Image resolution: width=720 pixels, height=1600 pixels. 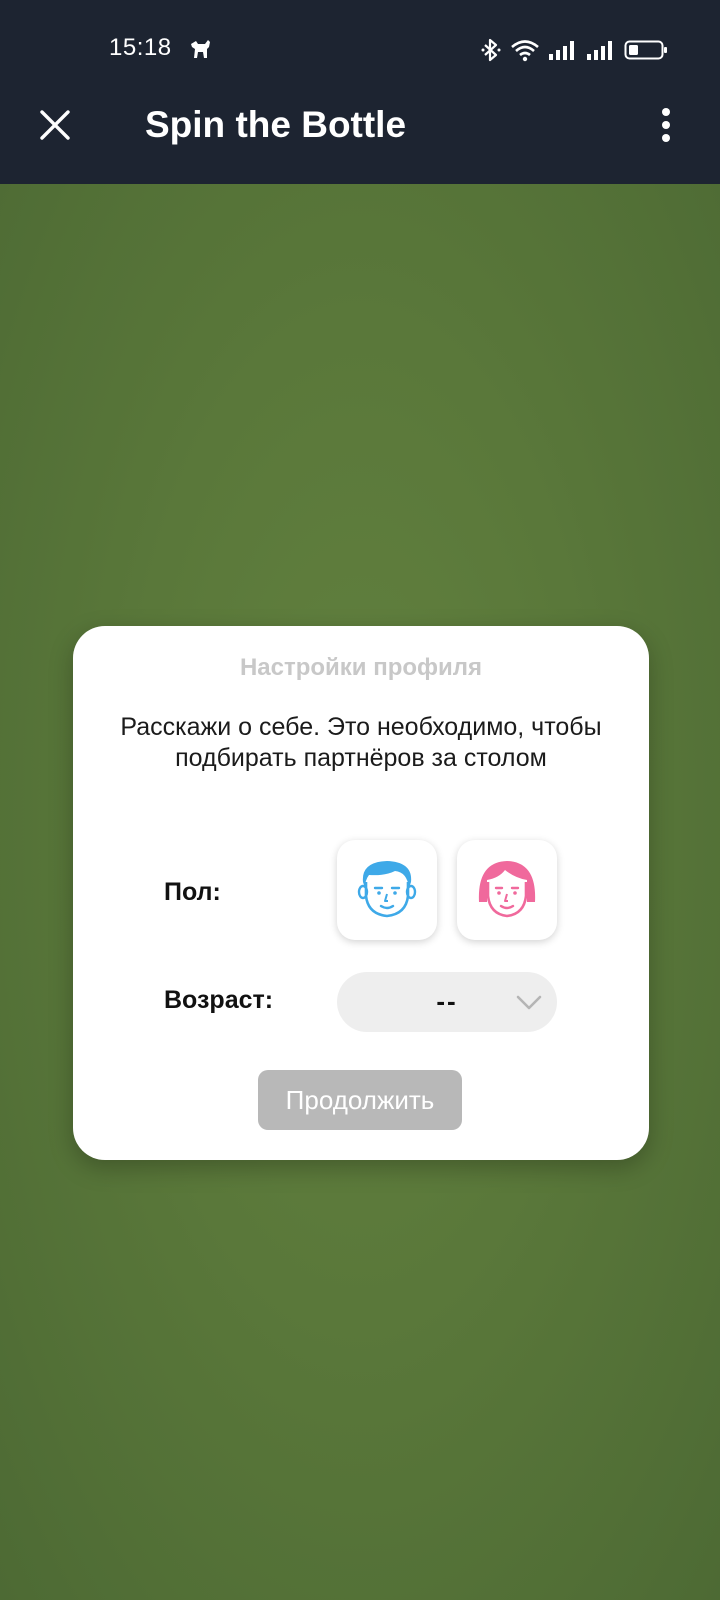 What do you see at coordinates (529, 1002) in the screenshot?
I see `chevron-down-icon` at bounding box center [529, 1002].